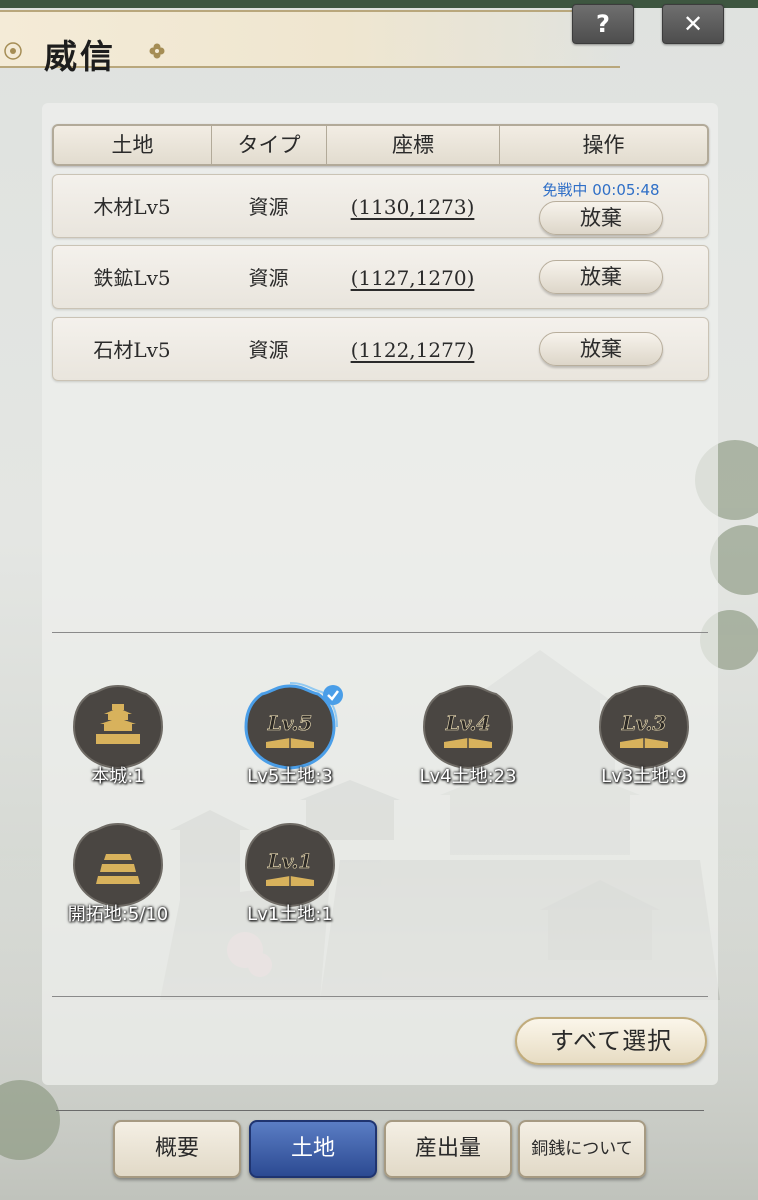 This screenshot has width=758, height=1200. Describe the element at coordinates (269, 145) in the screenshot. I see `column-header-type: タイプ` at that location.